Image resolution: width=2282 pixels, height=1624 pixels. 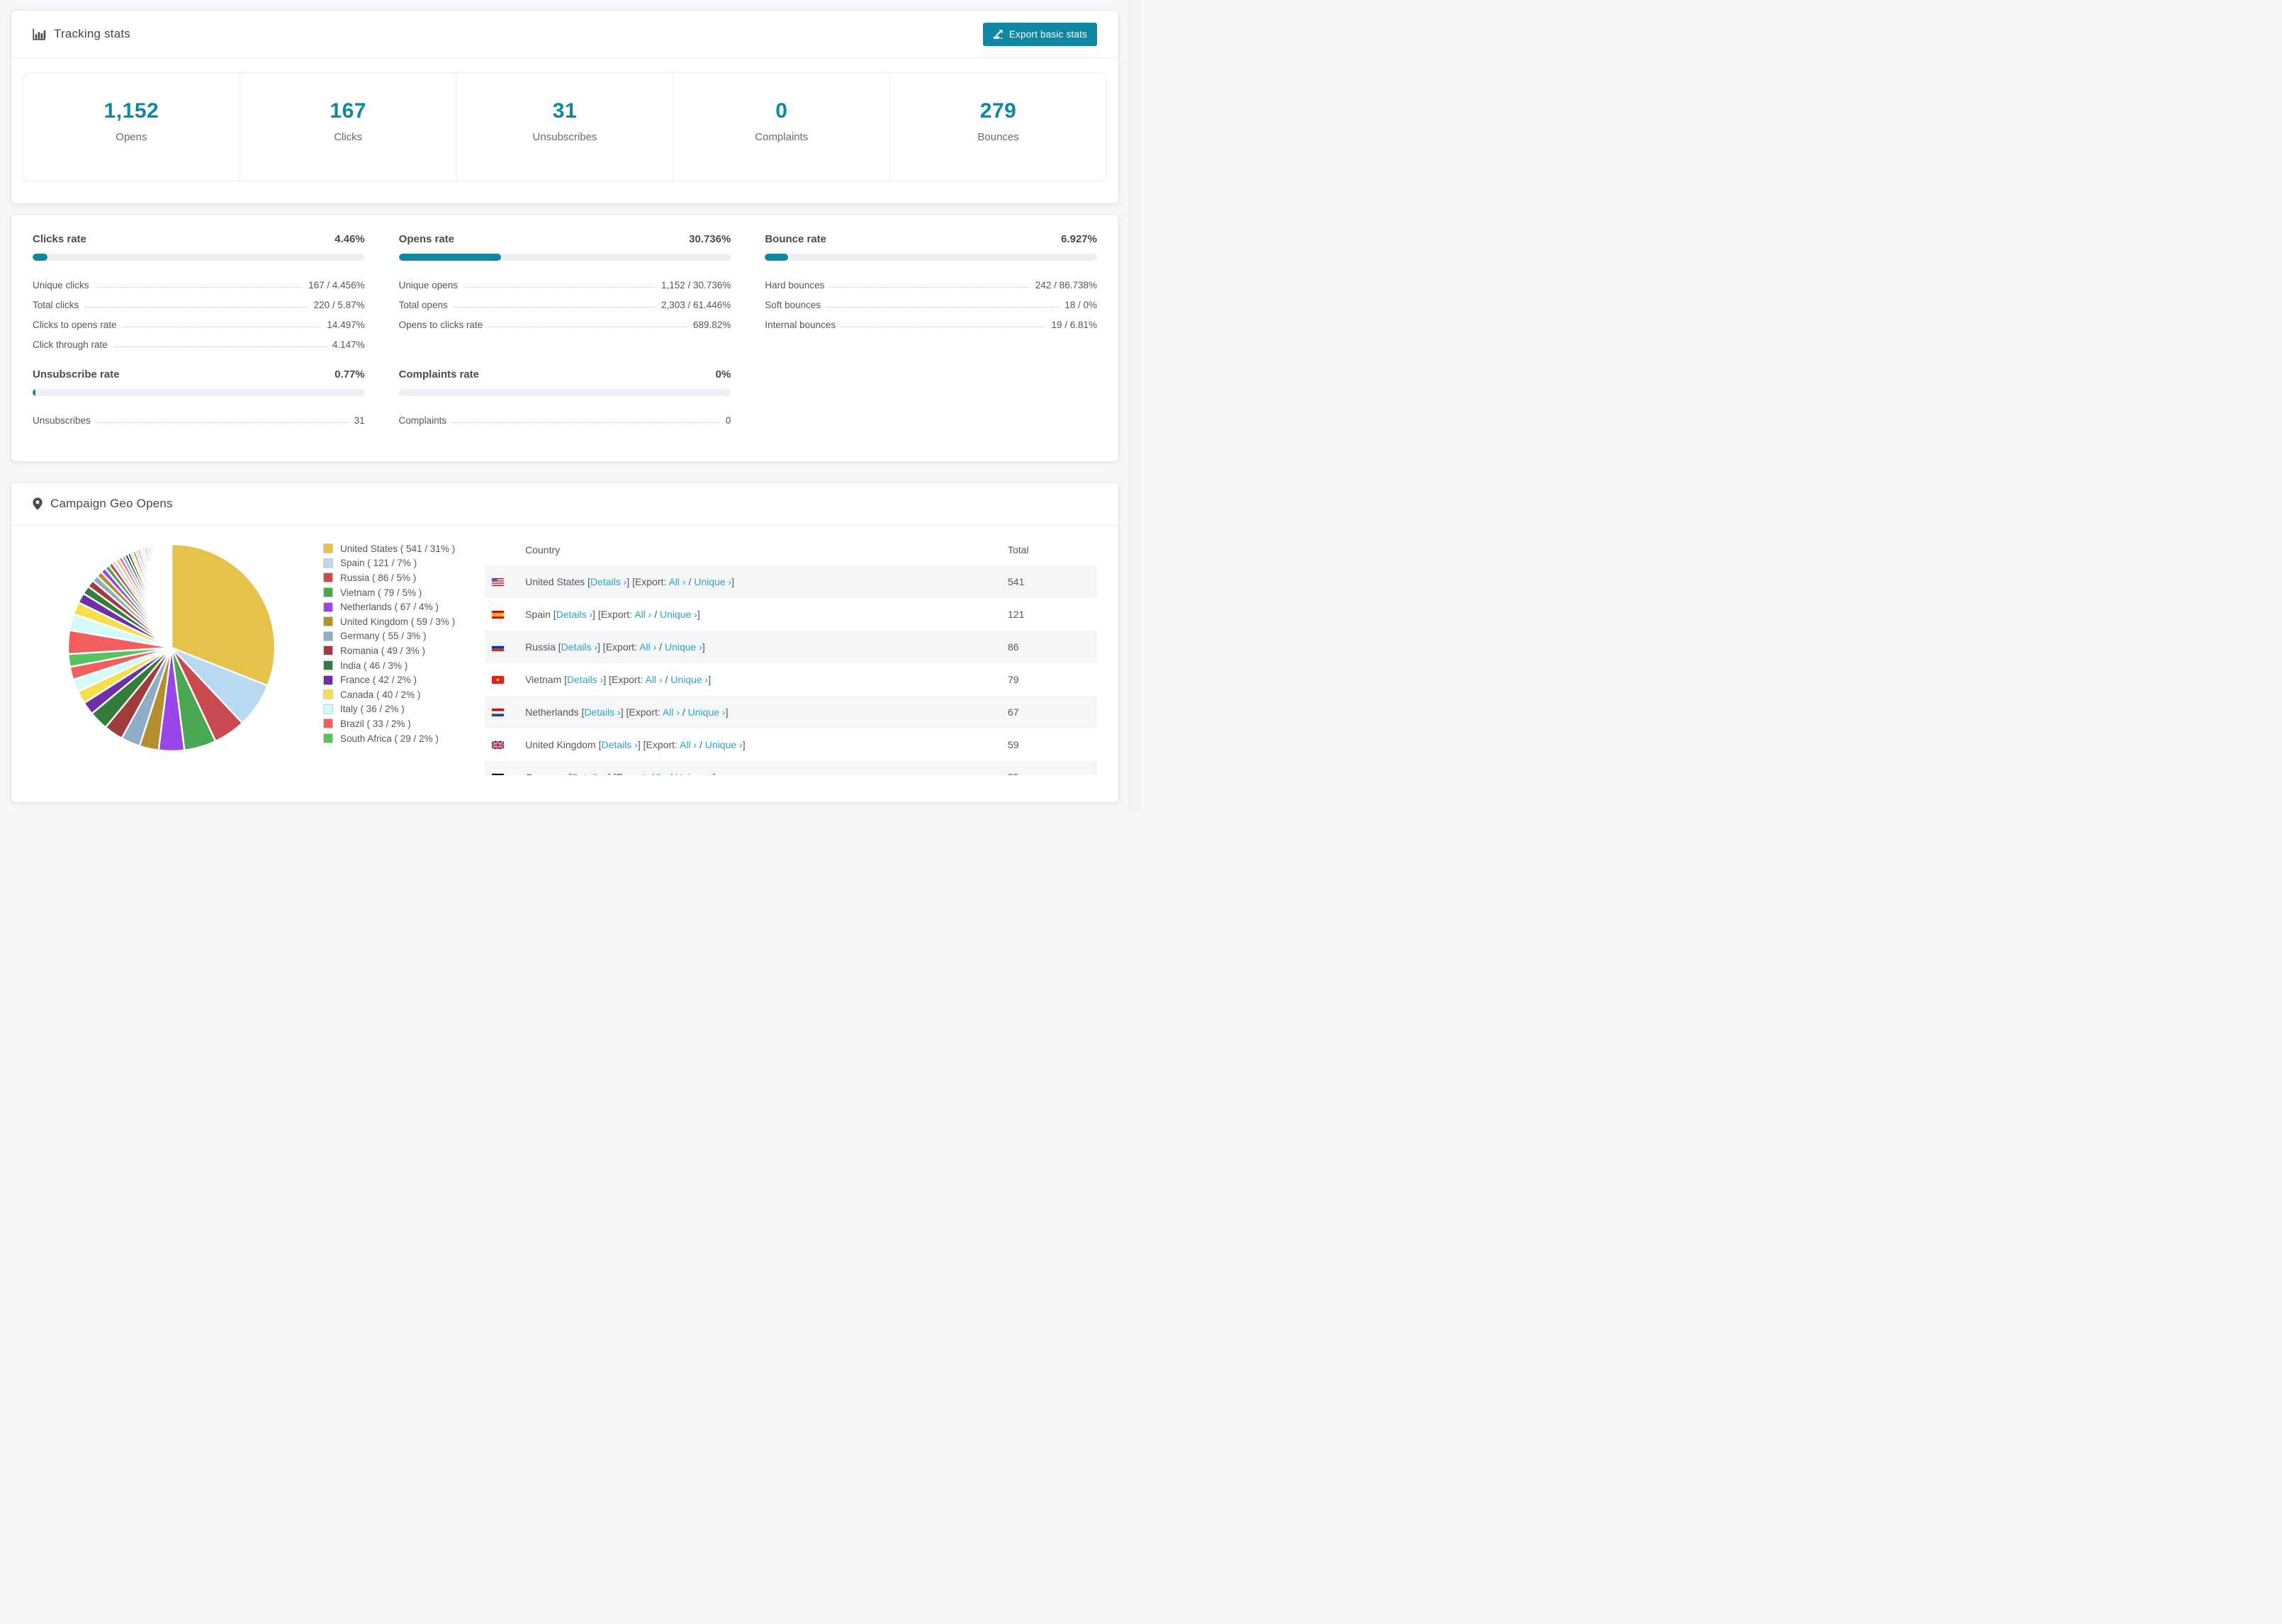 What do you see at coordinates (552, 712) in the screenshot?
I see `country-name: Netherlands` at bounding box center [552, 712].